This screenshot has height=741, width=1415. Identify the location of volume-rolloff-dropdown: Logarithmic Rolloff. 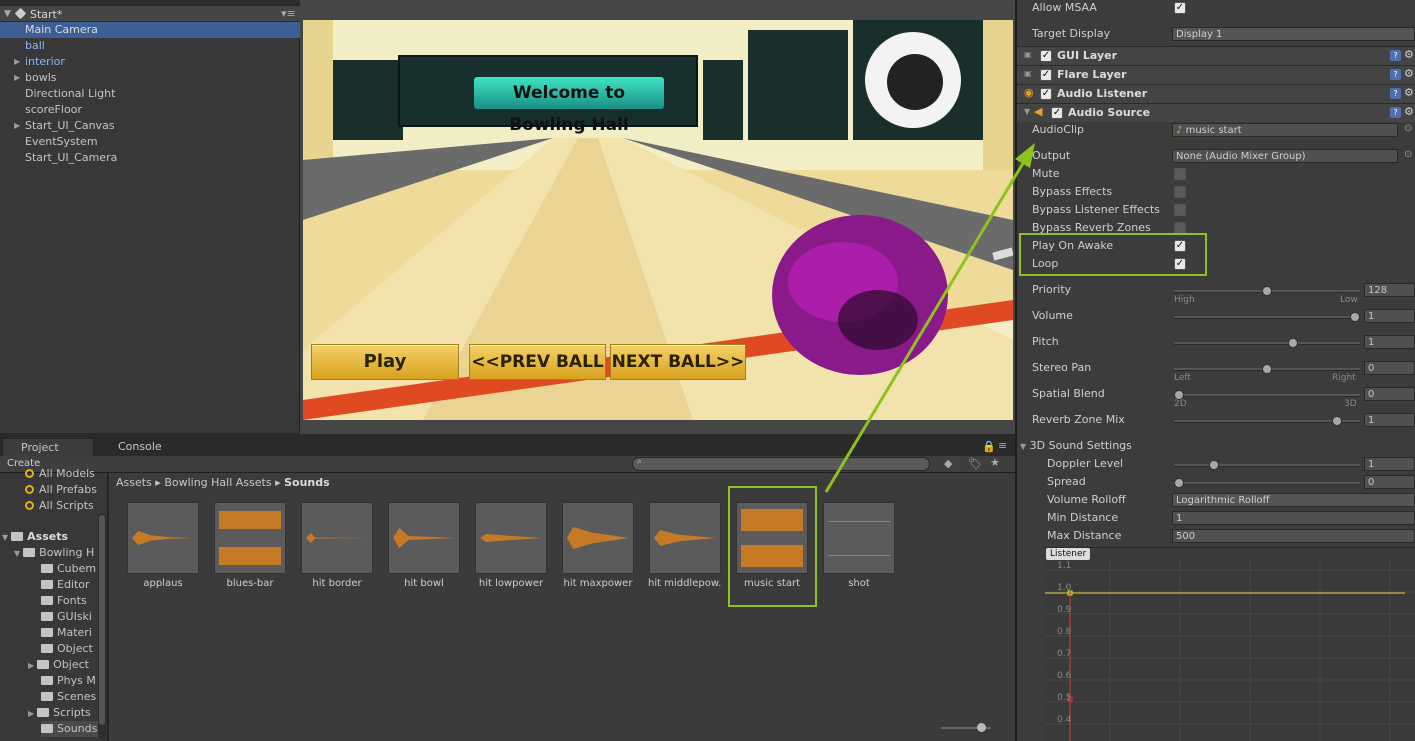
(1293, 500).